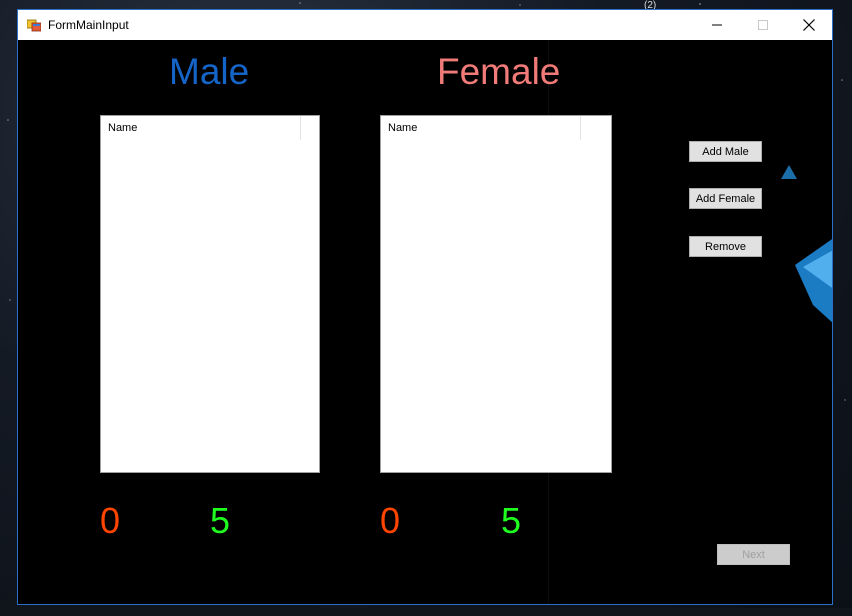  I want to click on female-current-count: 0, so click(390, 520).